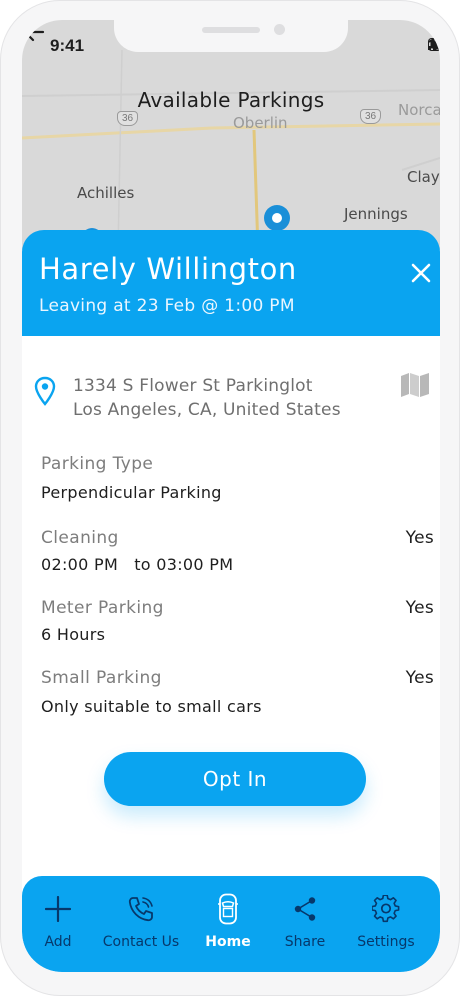 This screenshot has height=996, width=460. Describe the element at coordinates (419, 608) in the screenshot. I see `meter-parking-flag: Yes` at that location.